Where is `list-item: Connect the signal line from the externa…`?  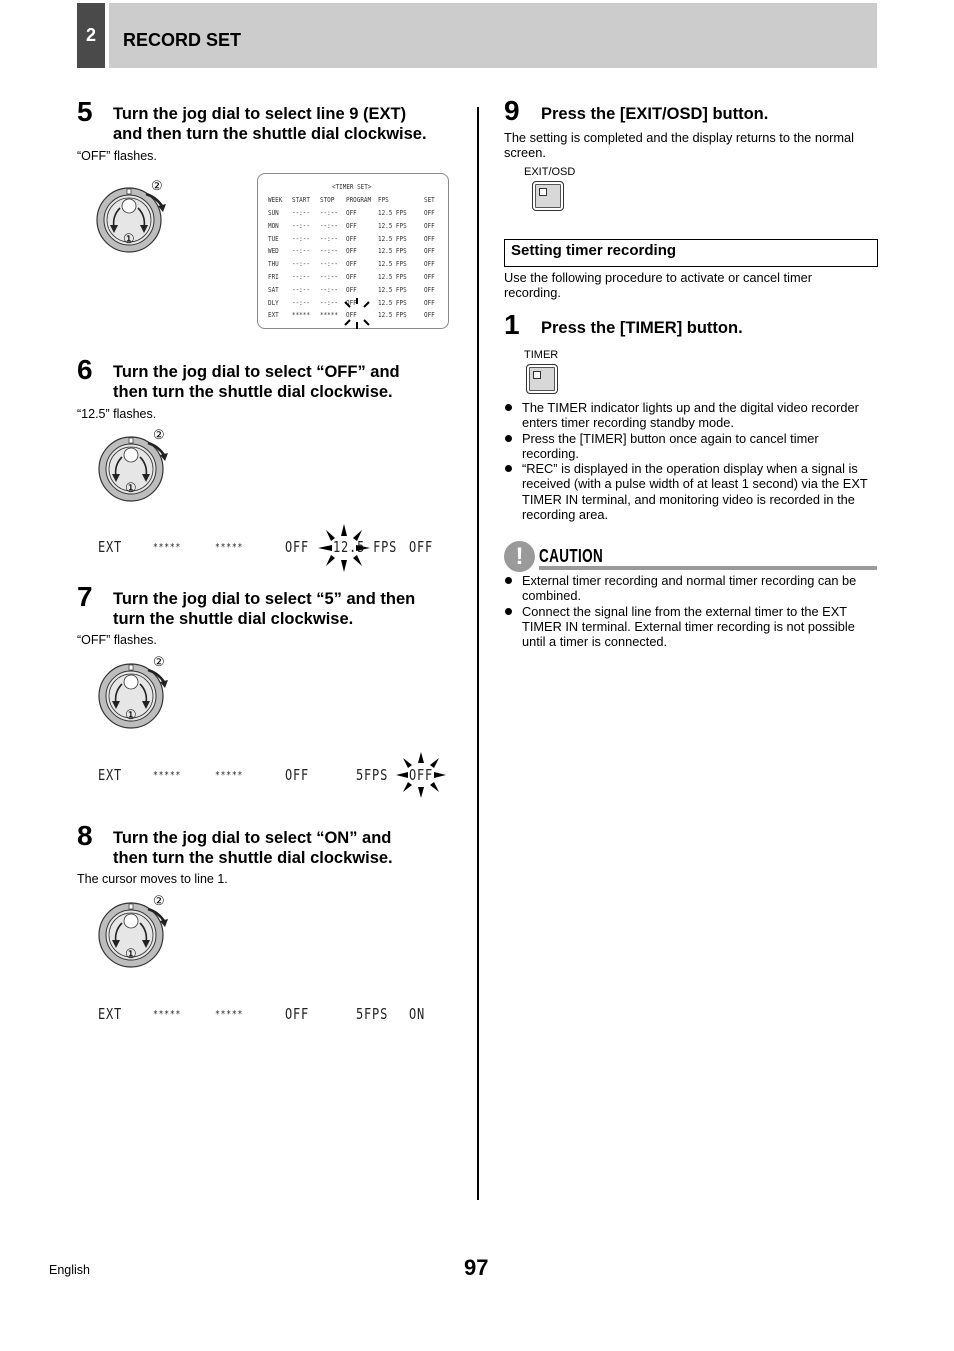 list-item: Connect the signal line from the externa… is located at coordinates (691, 627).